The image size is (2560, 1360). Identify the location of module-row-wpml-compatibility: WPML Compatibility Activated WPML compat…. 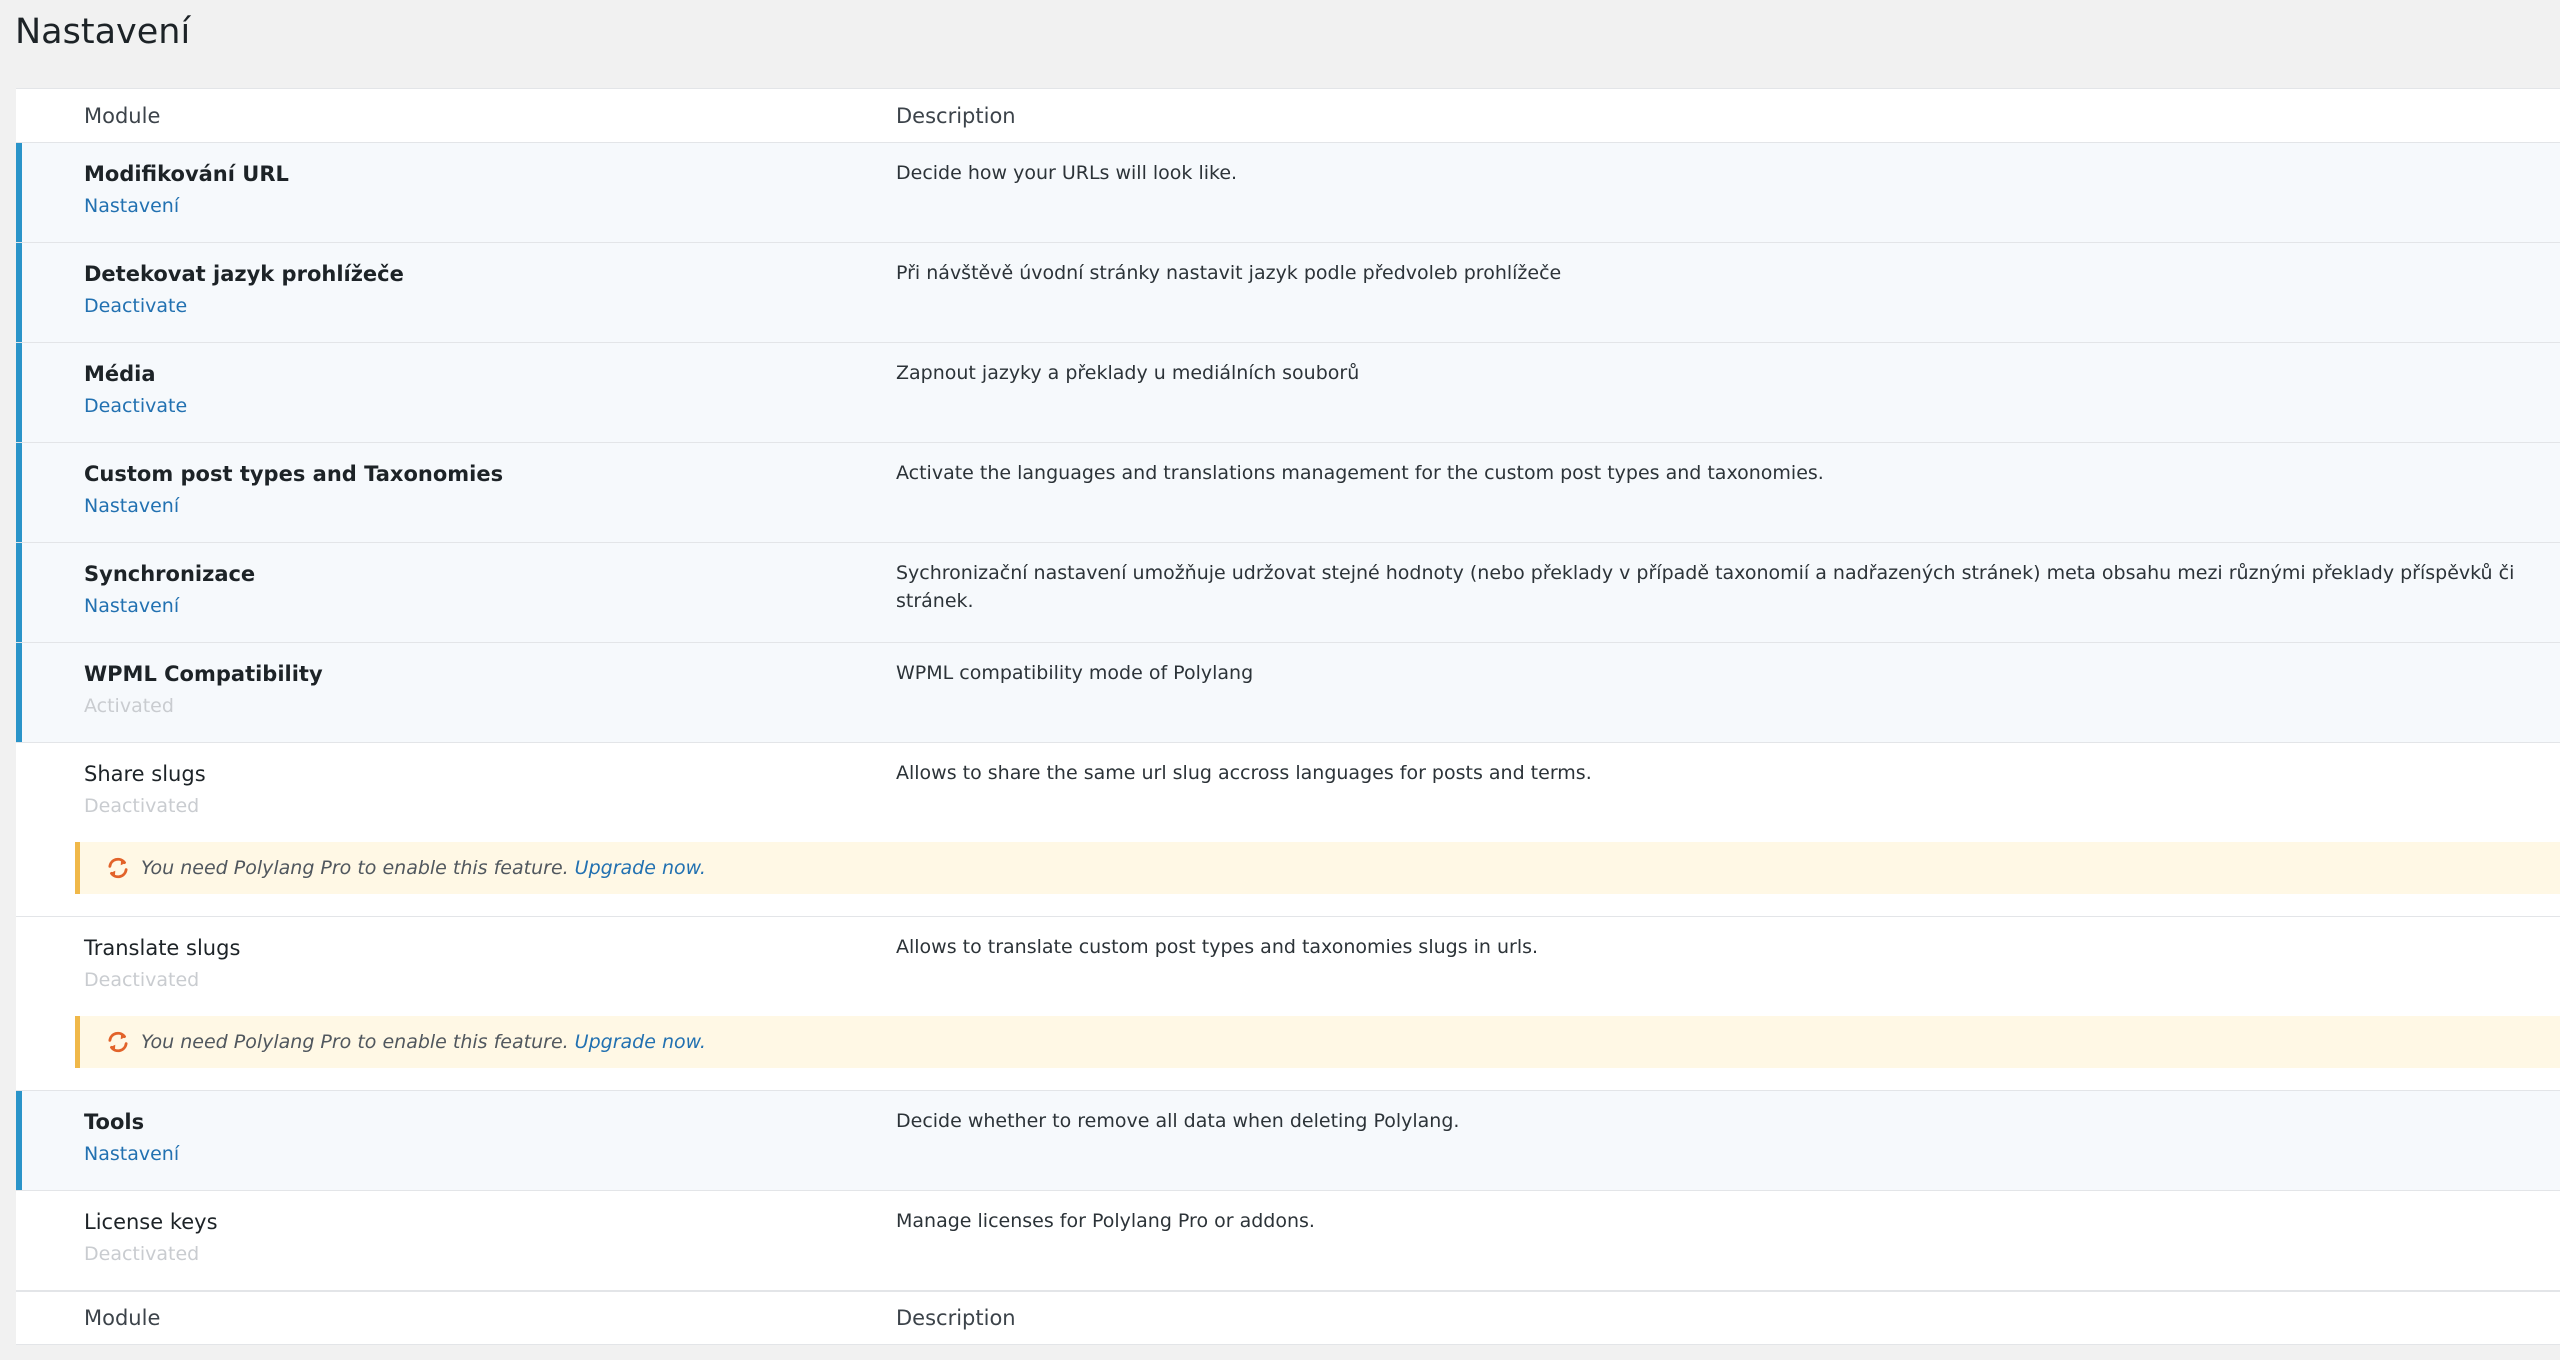
(1288, 693).